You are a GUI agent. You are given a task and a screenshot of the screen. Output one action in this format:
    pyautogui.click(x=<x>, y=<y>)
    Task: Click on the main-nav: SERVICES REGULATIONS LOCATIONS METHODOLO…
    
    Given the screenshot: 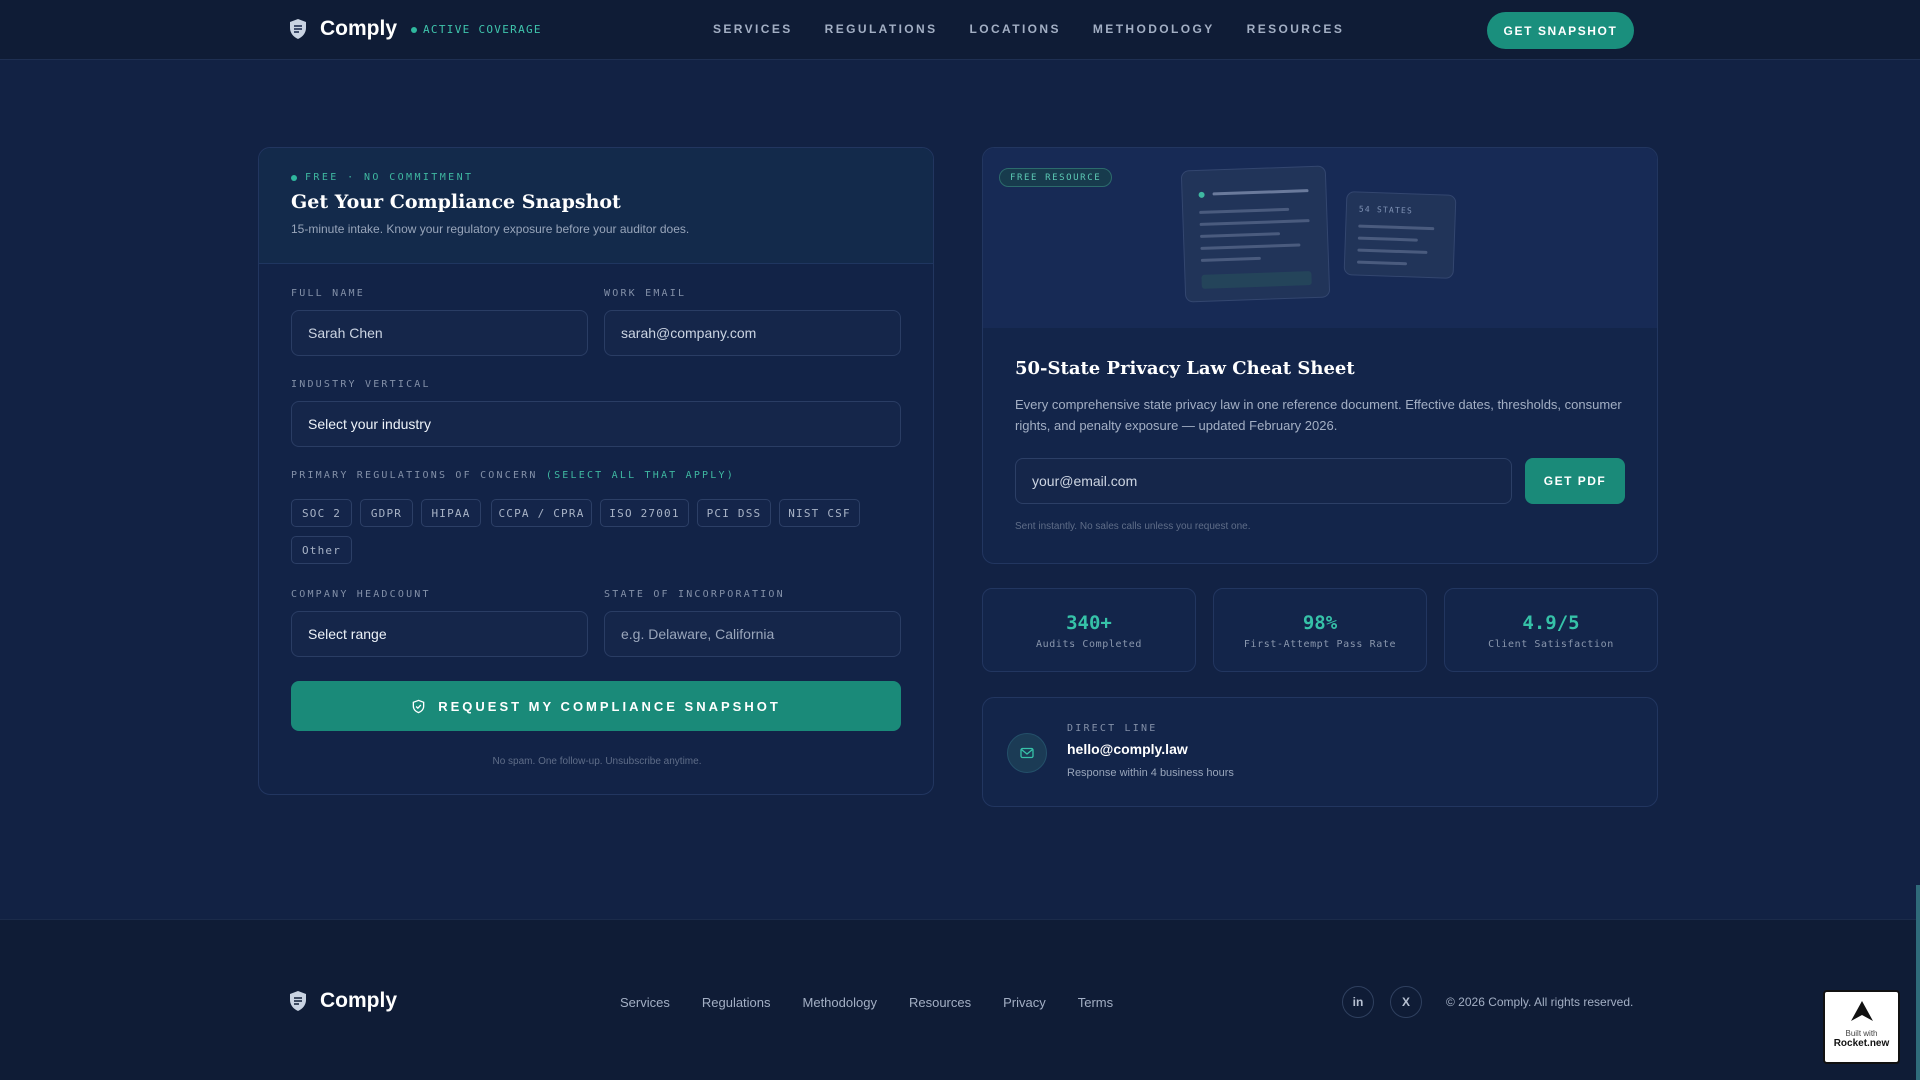 What is the action you would take?
    pyautogui.click(x=1028, y=29)
    